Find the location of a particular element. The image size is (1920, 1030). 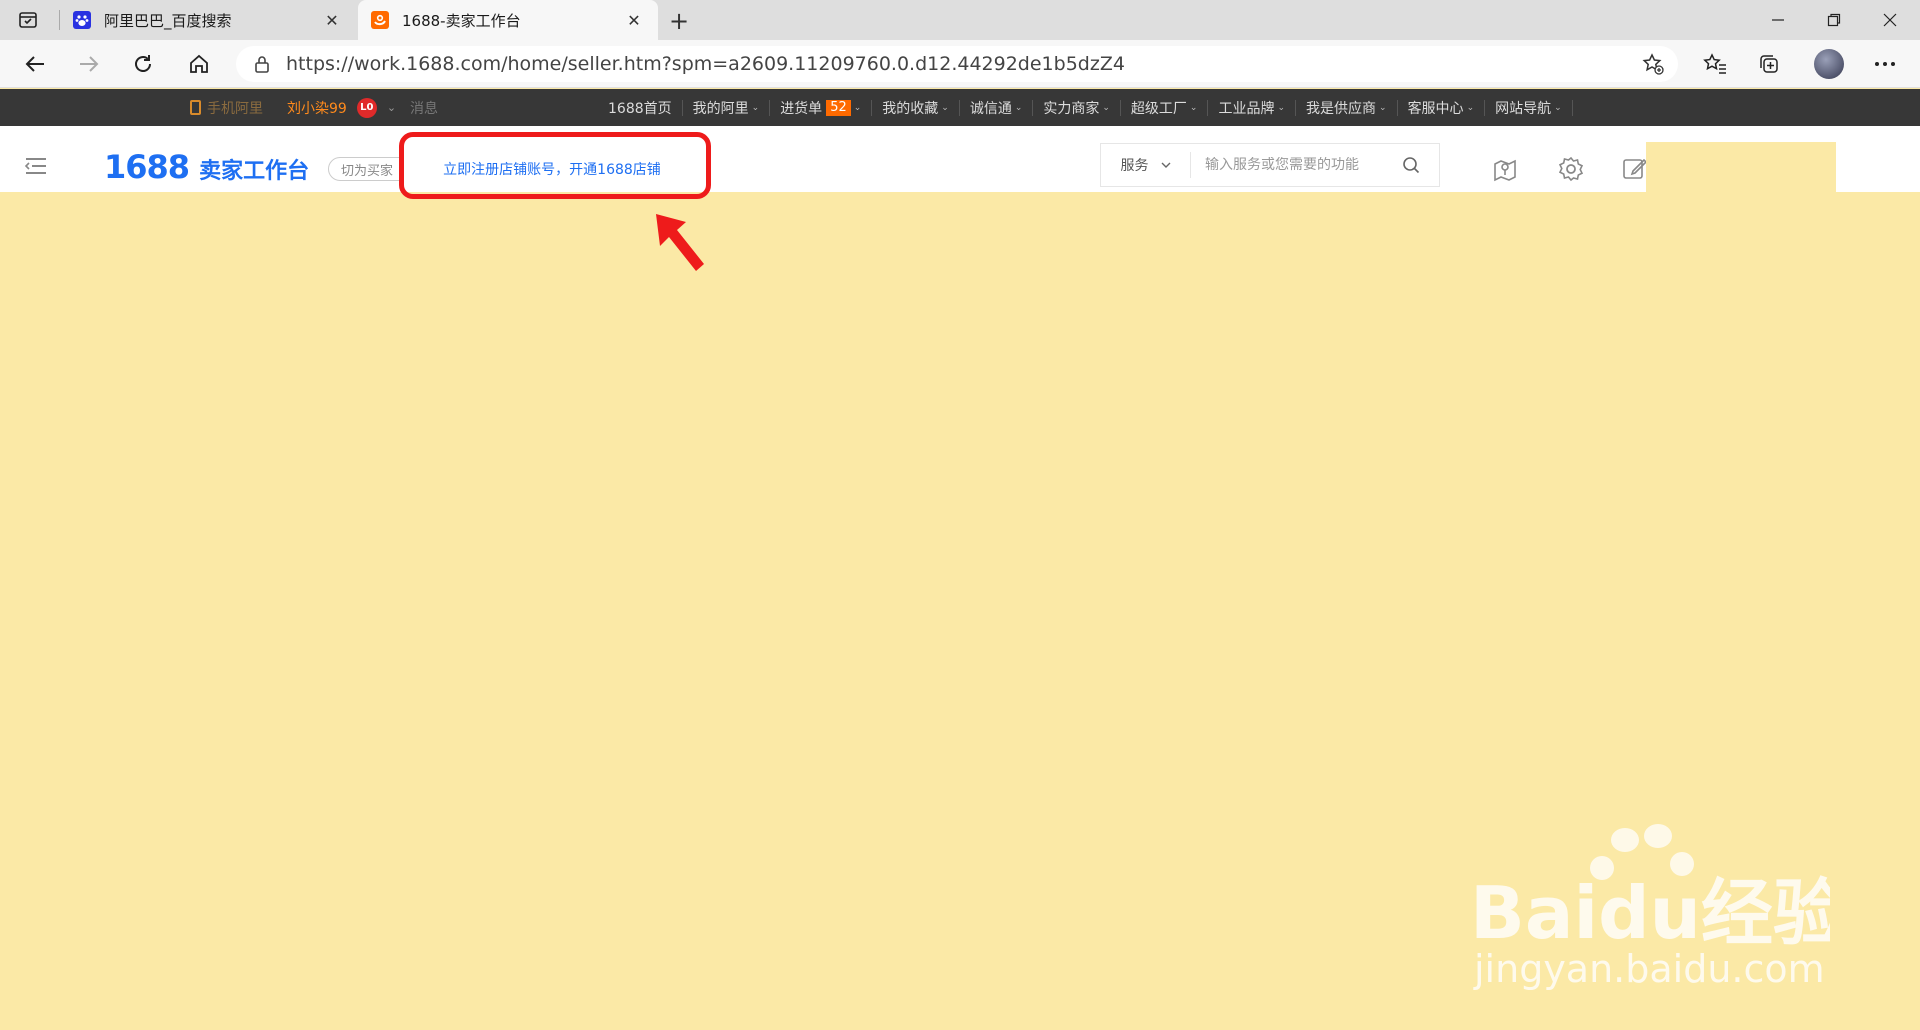

nav-label: 我是供应商 is located at coordinates (1341, 108).